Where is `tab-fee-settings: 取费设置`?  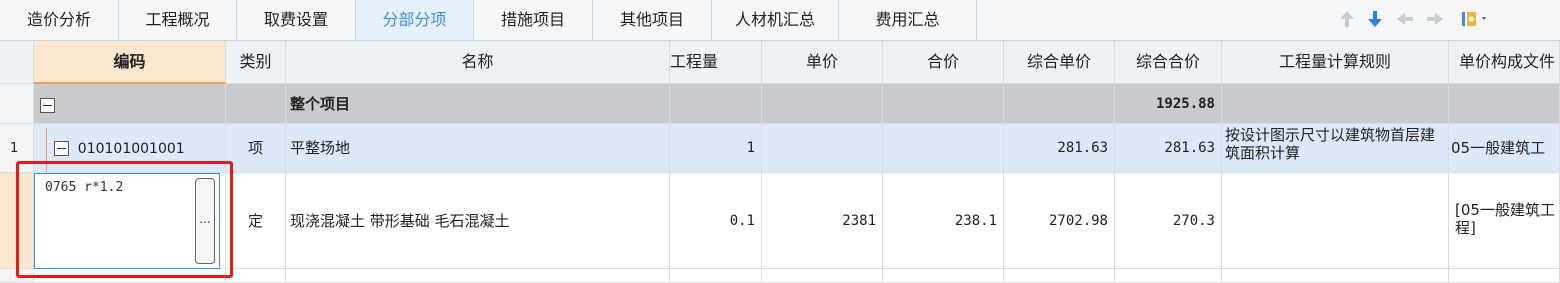
tab-fee-settings: 取费设置 is located at coordinates (296, 20).